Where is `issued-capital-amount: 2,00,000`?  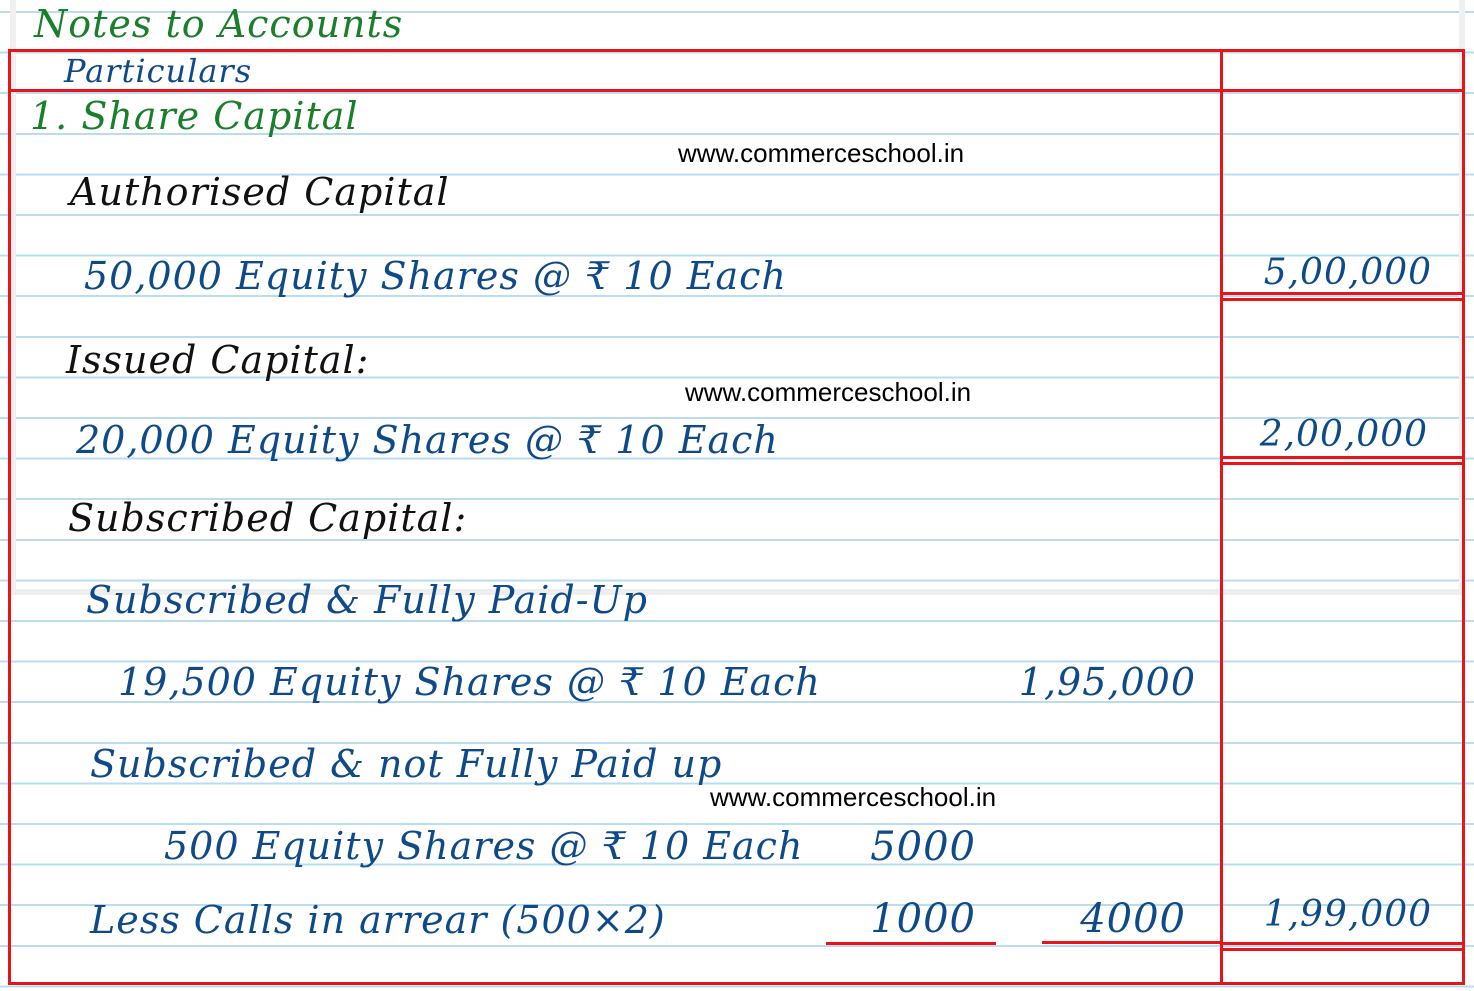 issued-capital-amount: 2,00,000 is located at coordinates (1343, 434).